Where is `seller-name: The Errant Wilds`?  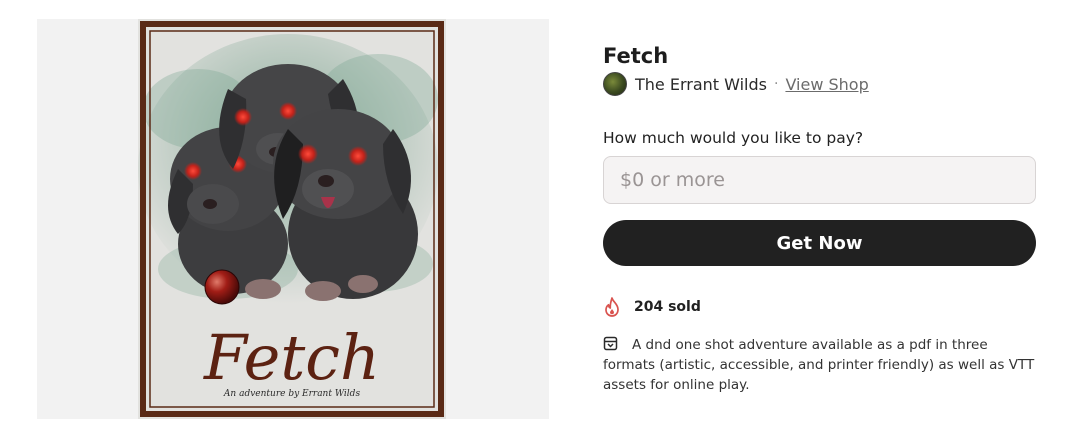
seller-name: The Errant Wilds is located at coordinates (701, 84).